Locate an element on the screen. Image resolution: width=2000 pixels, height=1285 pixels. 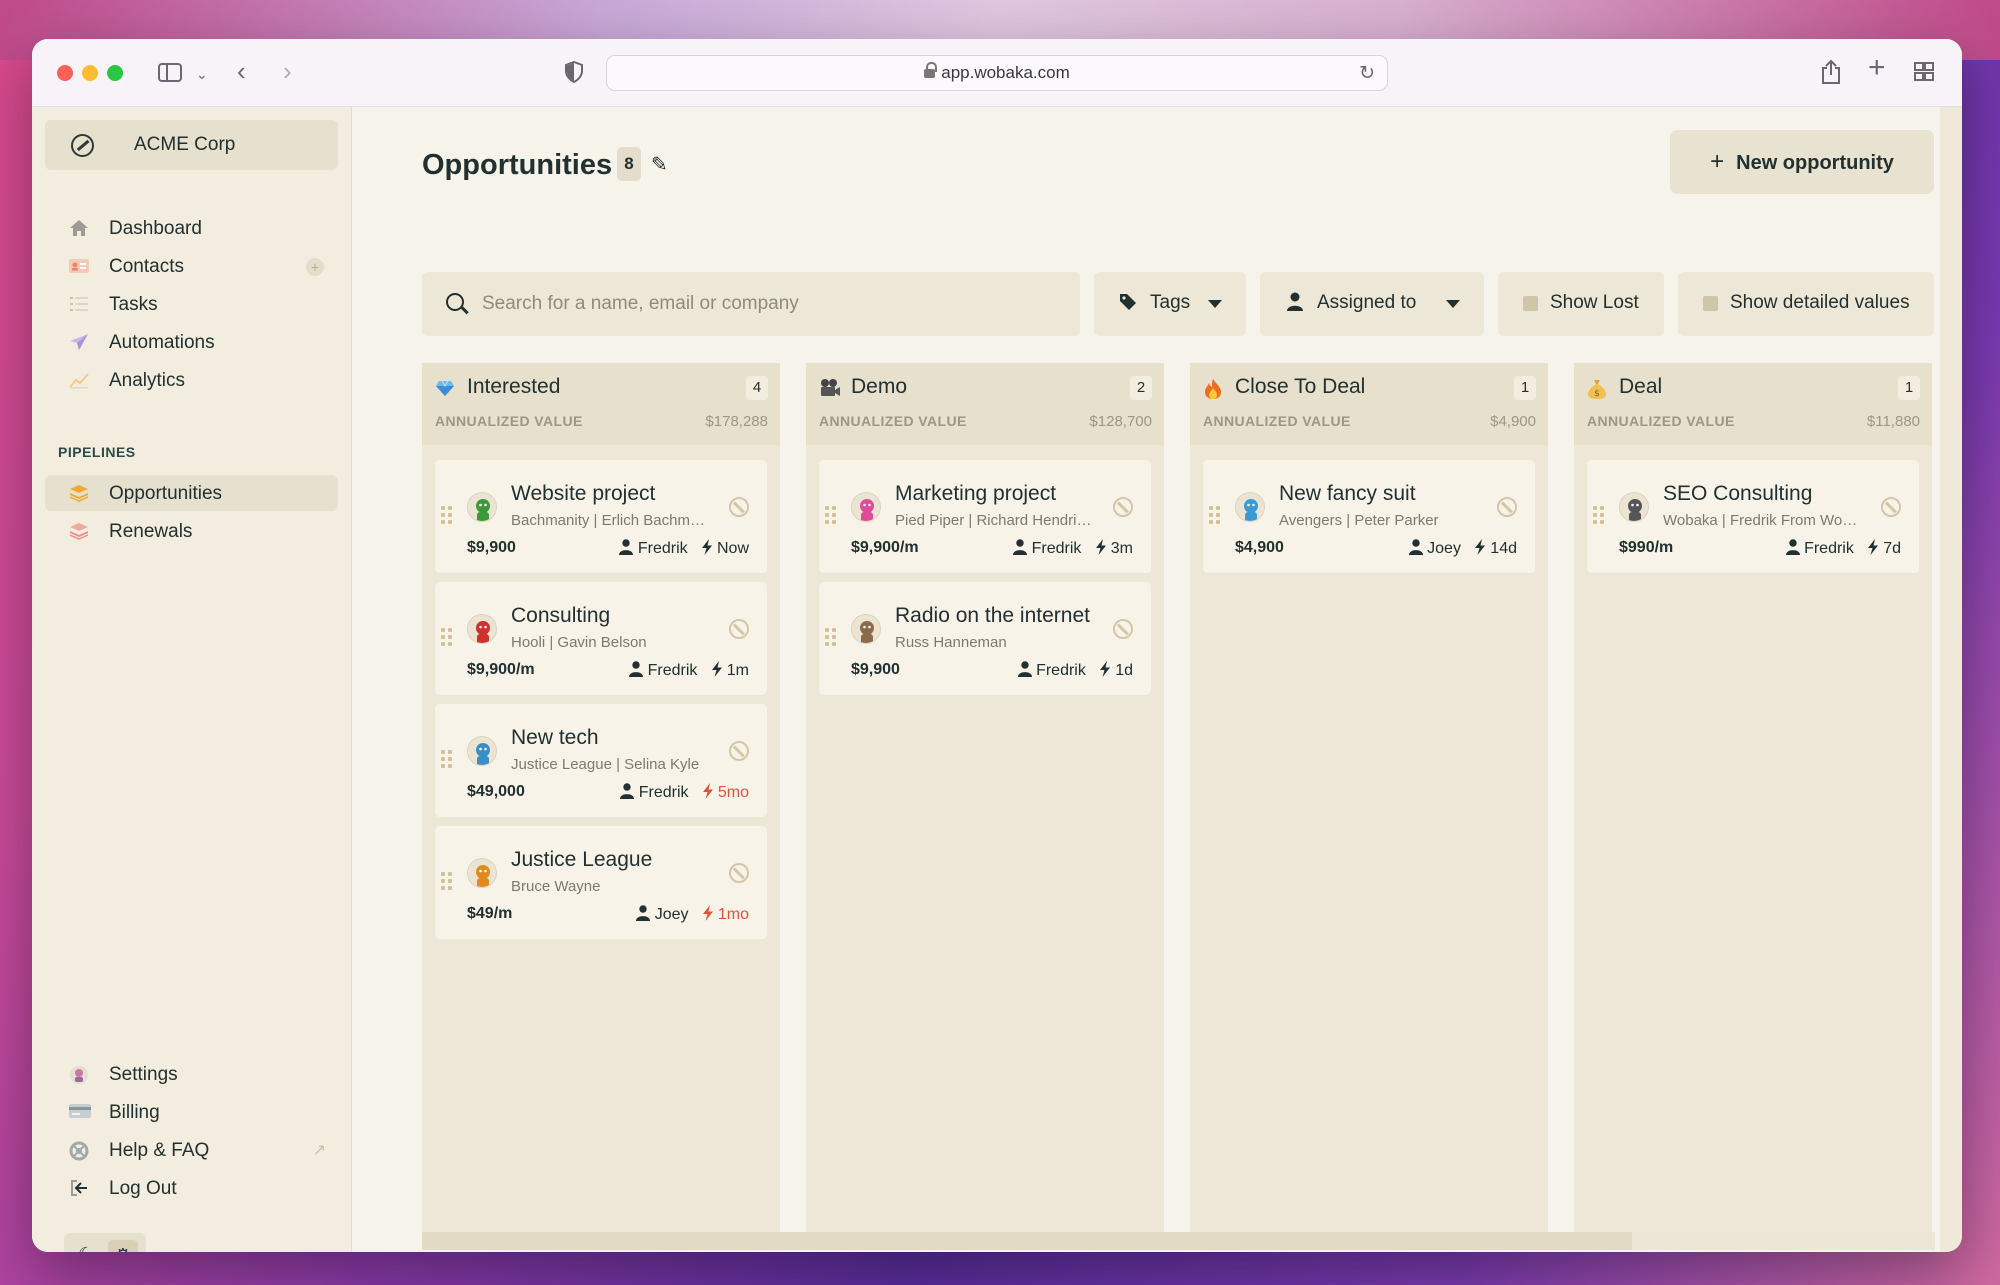
sidebar-item-dashboard: Dashboard is located at coordinates (191, 228).